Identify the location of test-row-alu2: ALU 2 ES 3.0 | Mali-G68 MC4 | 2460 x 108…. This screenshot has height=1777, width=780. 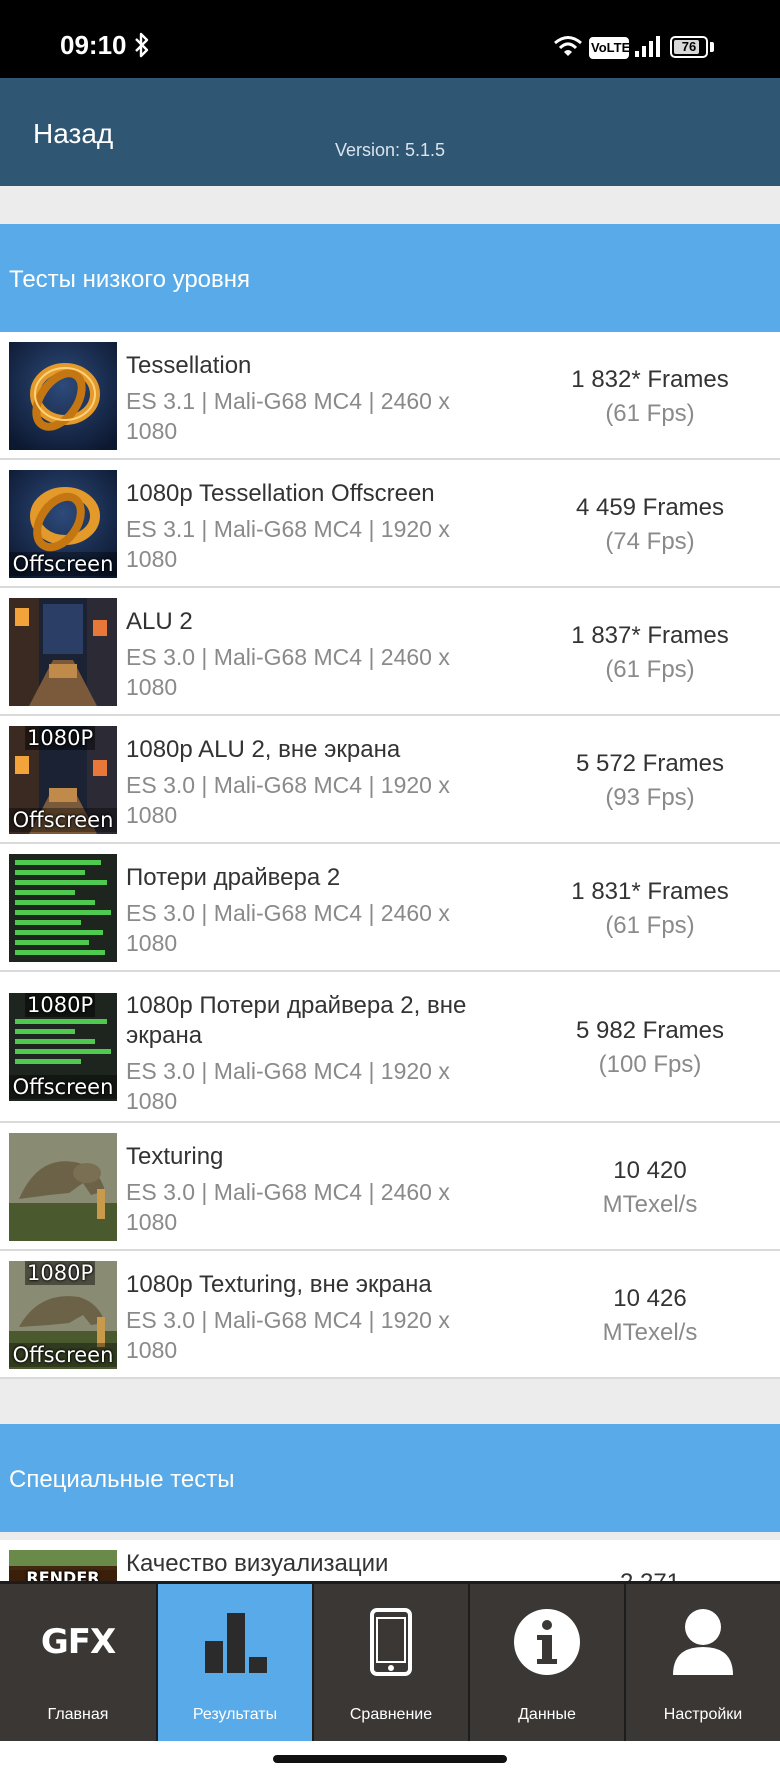
(390, 652).